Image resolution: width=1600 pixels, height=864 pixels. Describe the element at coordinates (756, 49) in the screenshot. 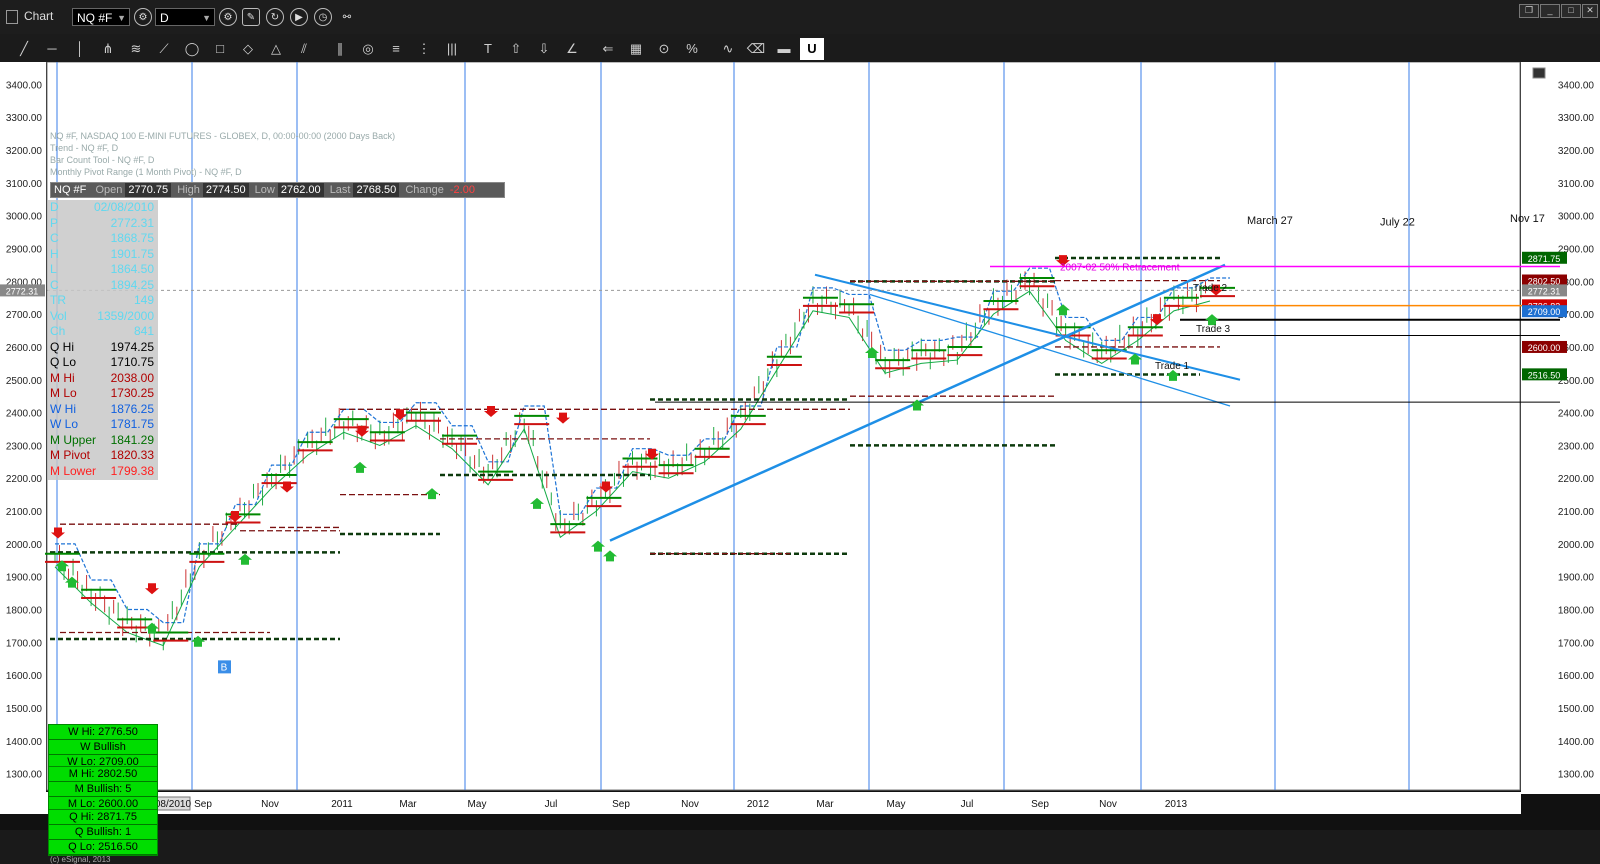

I see `eraser-icon: ⌫` at that location.